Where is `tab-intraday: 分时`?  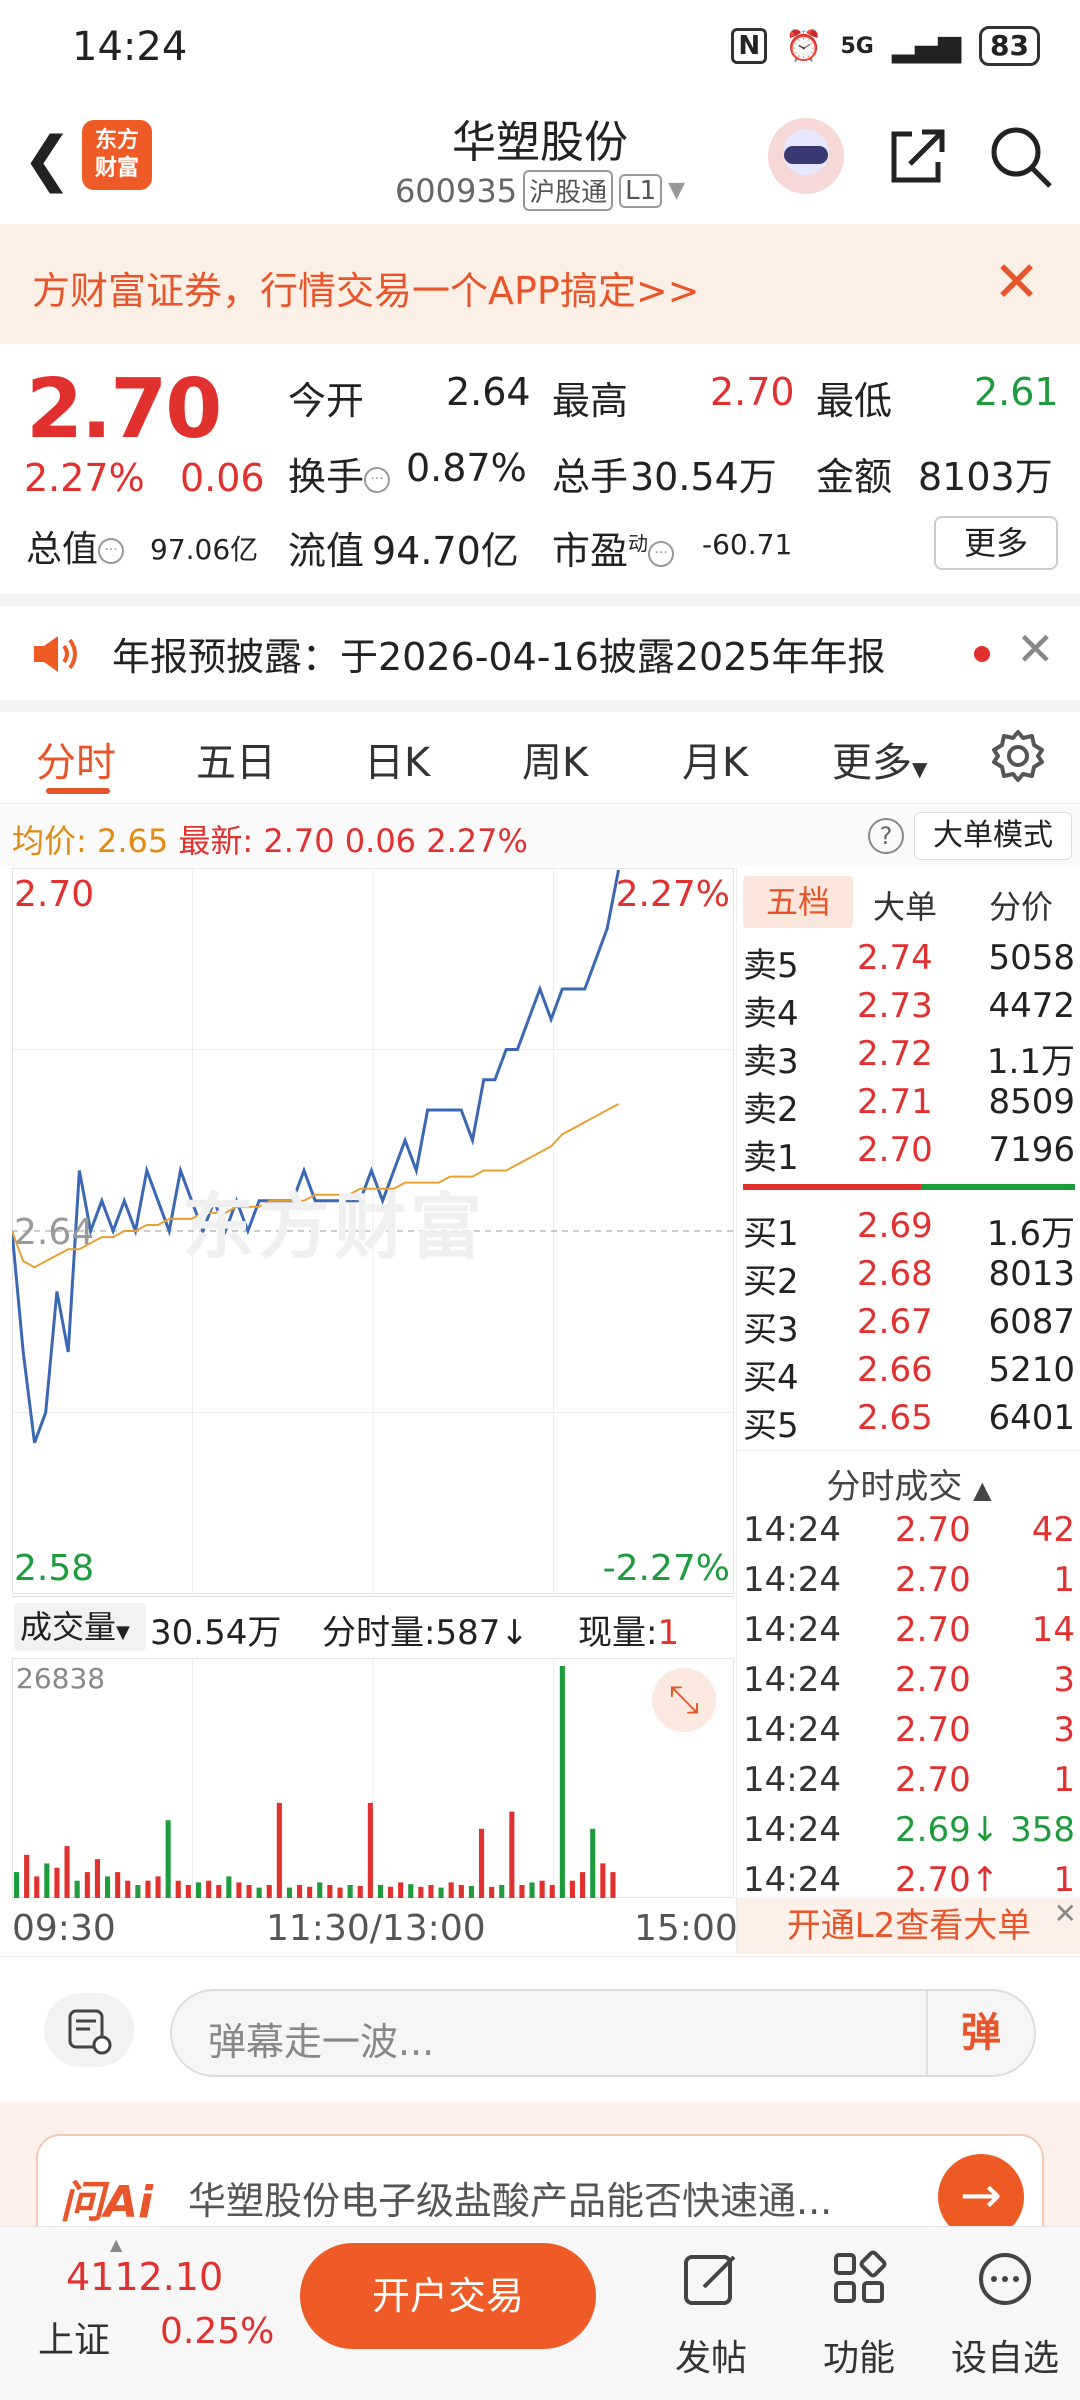 tab-intraday: 分时 is located at coordinates (76, 759).